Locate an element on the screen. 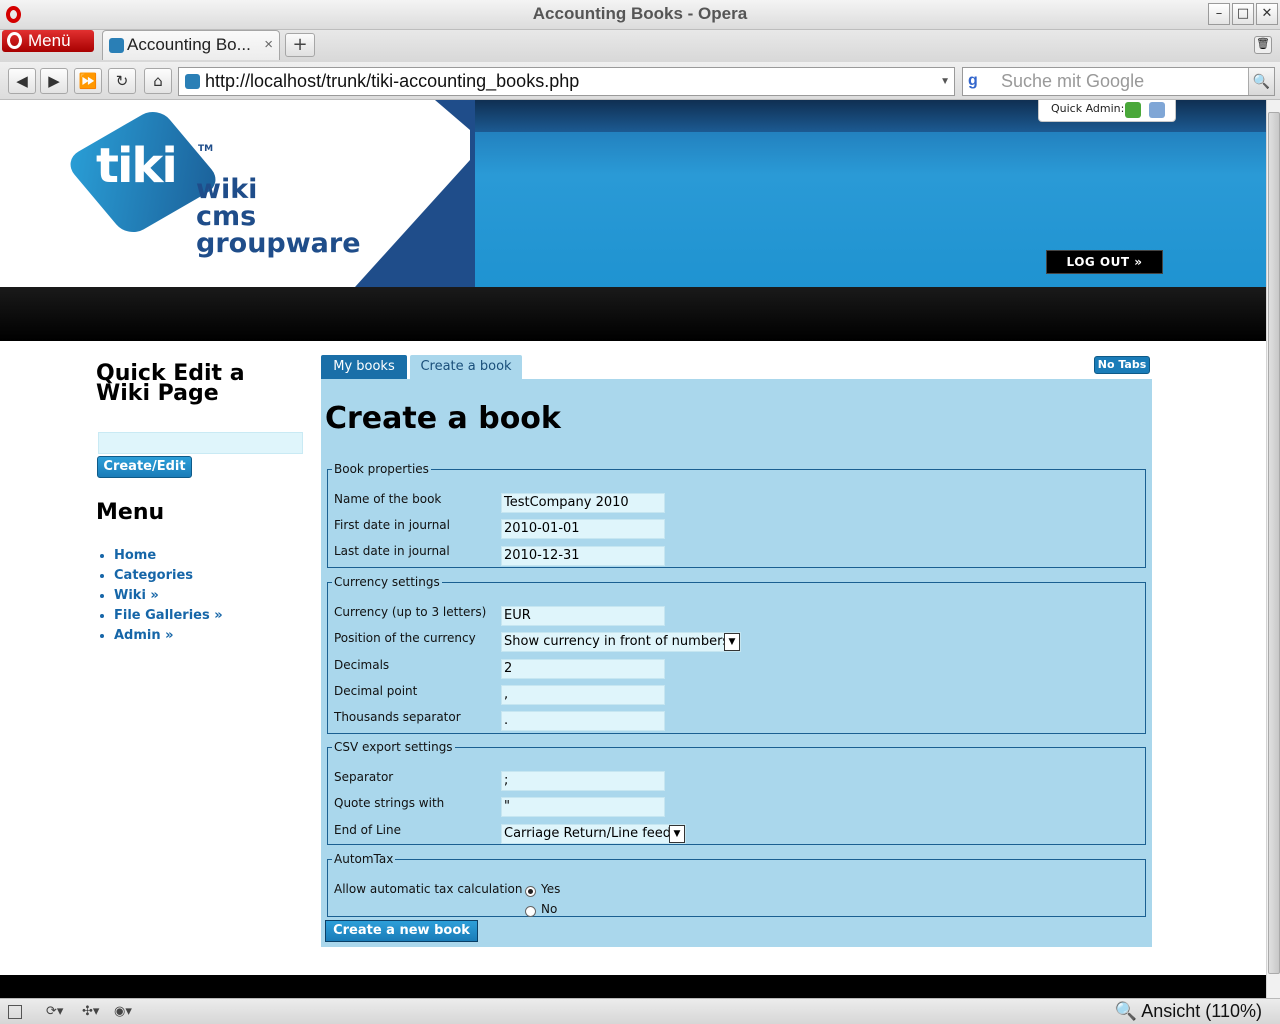 This screenshot has width=1280, height=1024. tab-bar: Menü Accounting Bo... × + 🗑 is located at coordinates (640, 46).